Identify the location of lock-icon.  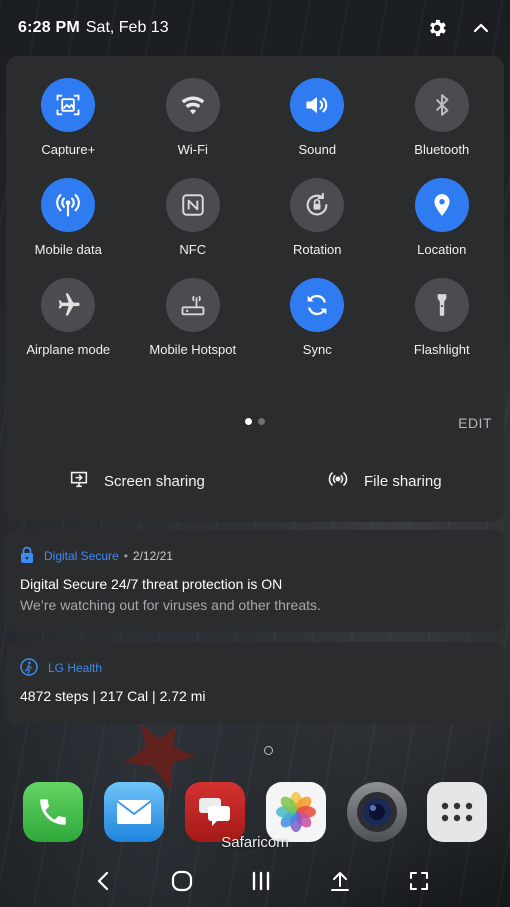
(27, 556).